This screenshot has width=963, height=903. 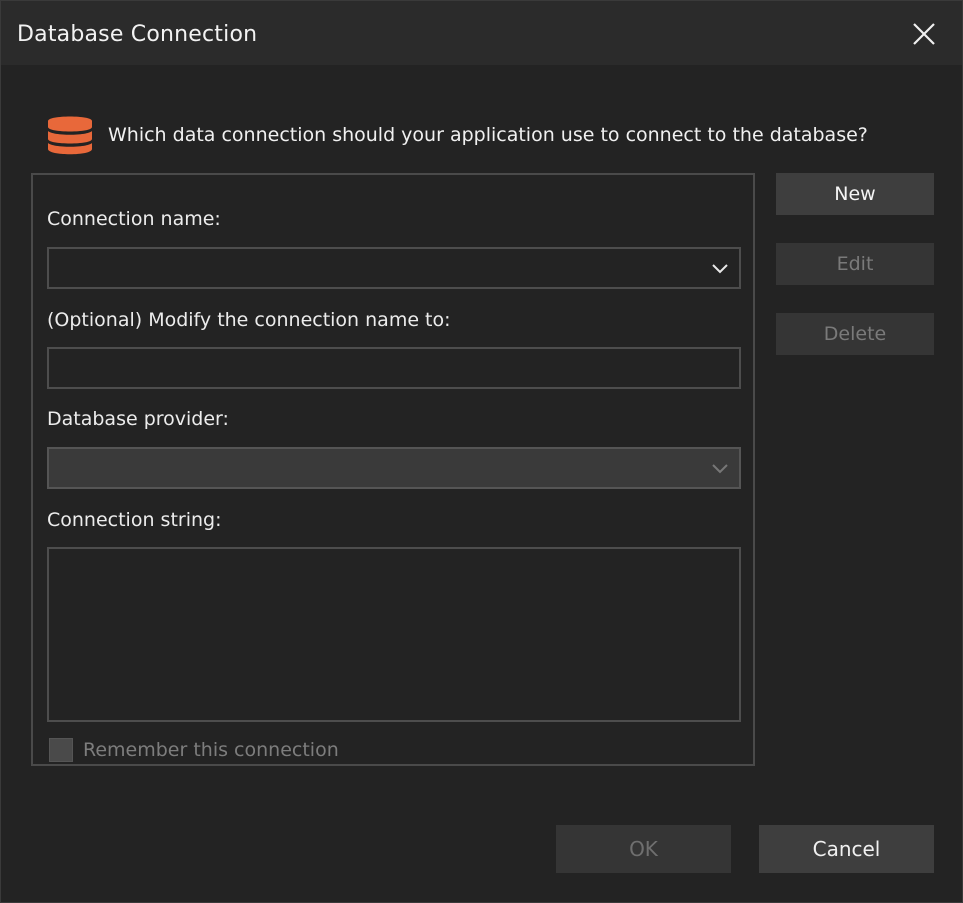 I want to click on connection-string-label: Connection string:, so click(x=134, y=520).